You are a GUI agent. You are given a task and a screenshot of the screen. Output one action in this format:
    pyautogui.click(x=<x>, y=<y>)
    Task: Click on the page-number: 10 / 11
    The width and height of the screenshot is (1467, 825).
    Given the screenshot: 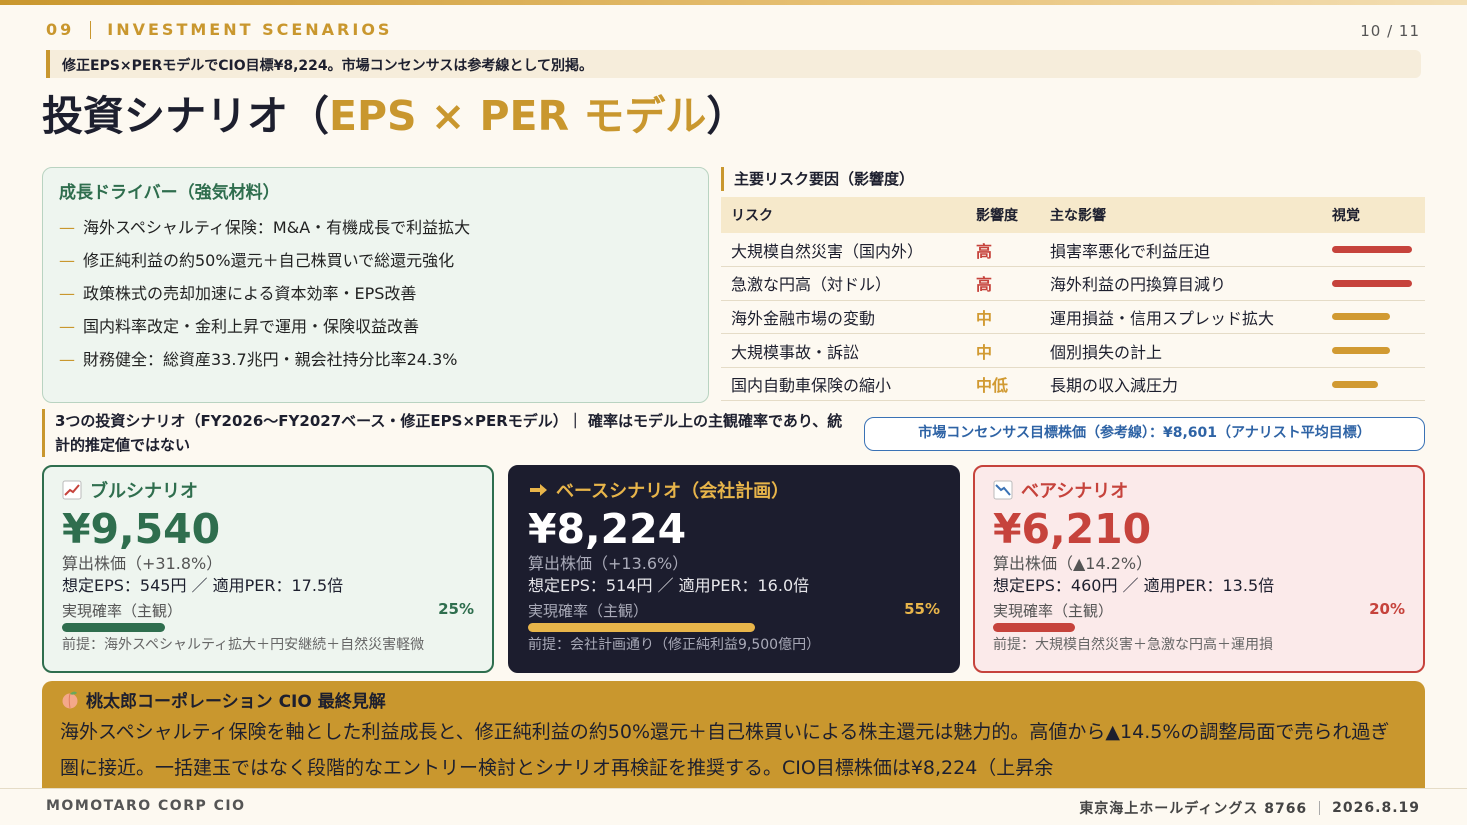 What is the action you would take?
    pyautogui.click(x=1390, y=31)
    